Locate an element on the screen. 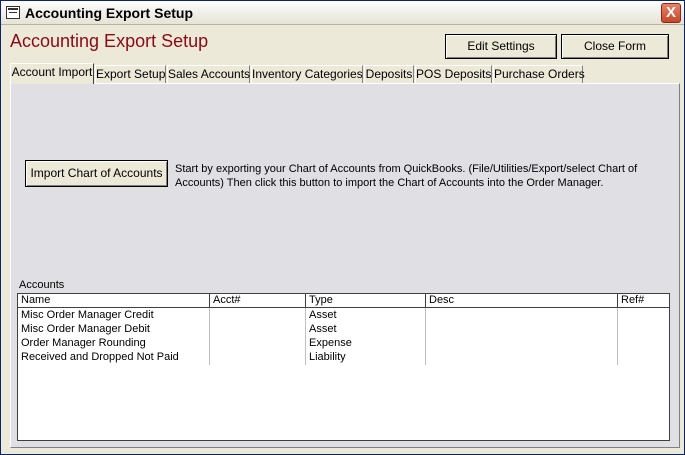 Image resolution: width=685 pixels, height=455 pixels. column-header-acct: Acct# is located at coordinates (258, 301).